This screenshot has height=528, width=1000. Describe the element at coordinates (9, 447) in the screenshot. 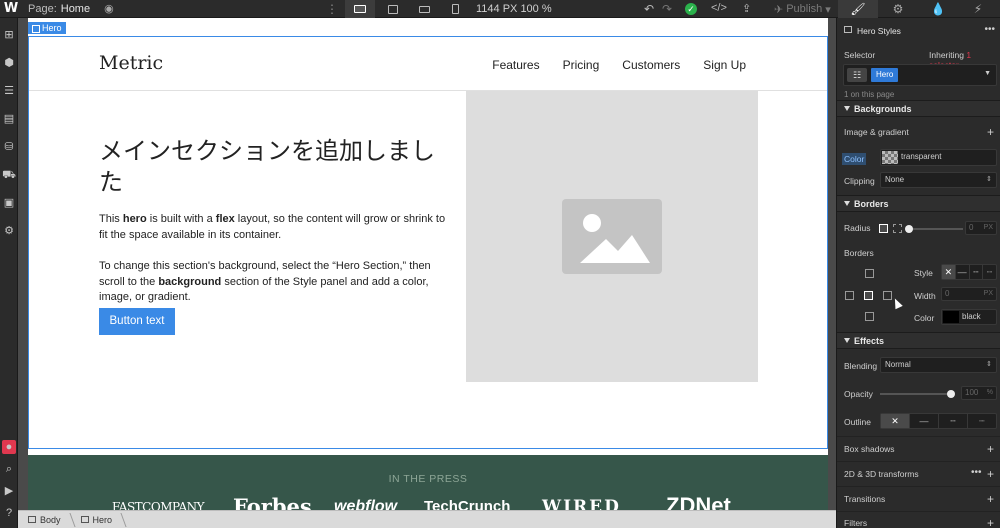

I see `record-icon: ●` at that location.